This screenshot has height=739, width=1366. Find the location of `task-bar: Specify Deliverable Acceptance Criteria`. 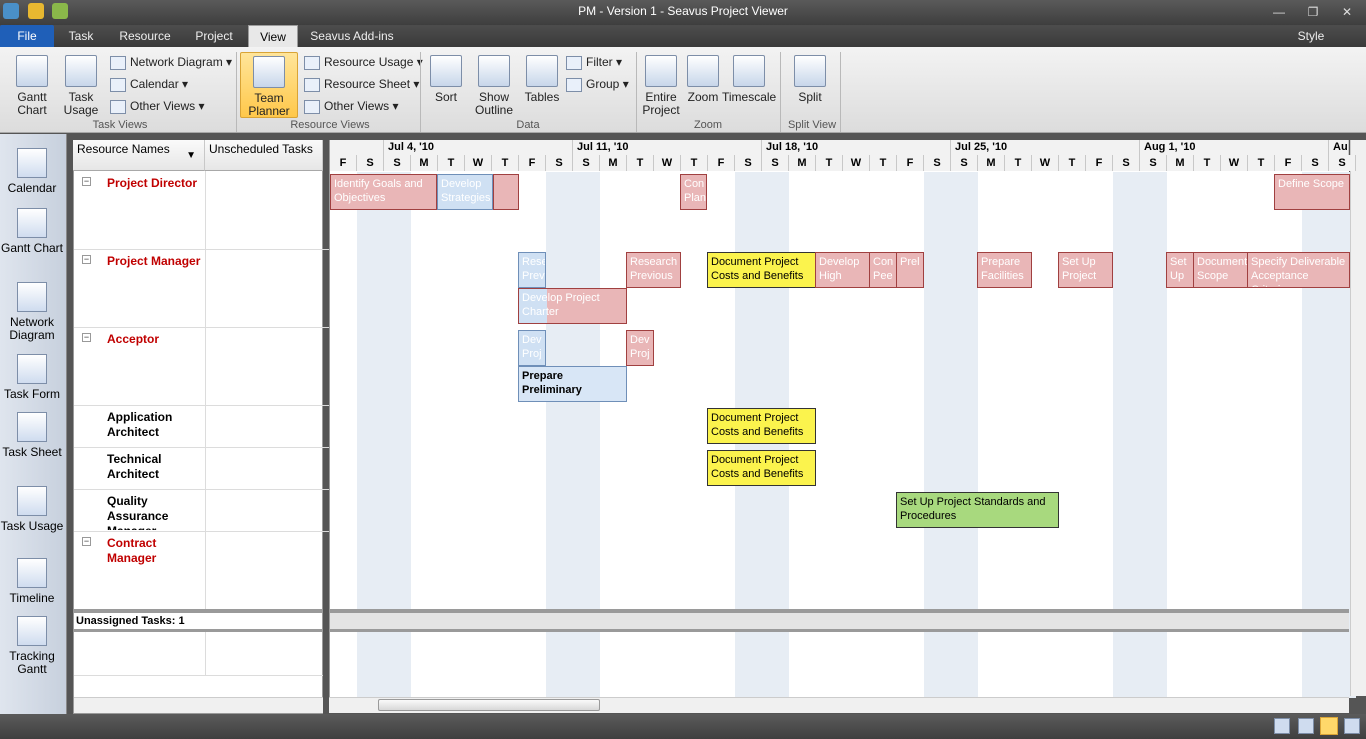

task-bar: Specify Deliverable Acceptance Criteria is located at coordinates (1298, 270).